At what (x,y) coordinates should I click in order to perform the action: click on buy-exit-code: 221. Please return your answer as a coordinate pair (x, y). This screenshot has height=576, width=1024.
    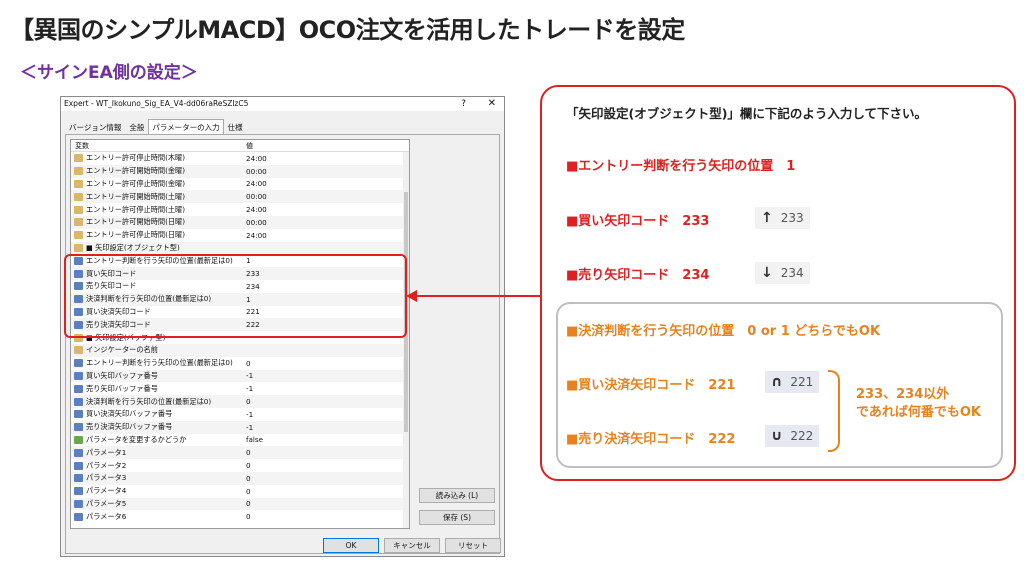
    Looking at the image, I should click on (802, 382).